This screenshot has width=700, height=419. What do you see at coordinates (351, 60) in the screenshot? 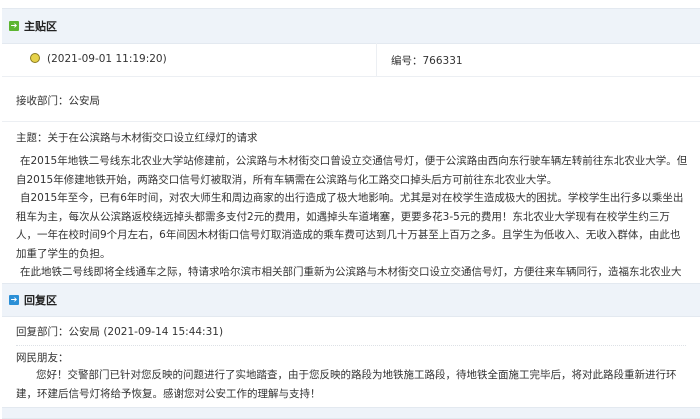
I see `post-meta-row: (2021-09-01 11:19:20) 编号：766331` at bounding box center [351, 60].